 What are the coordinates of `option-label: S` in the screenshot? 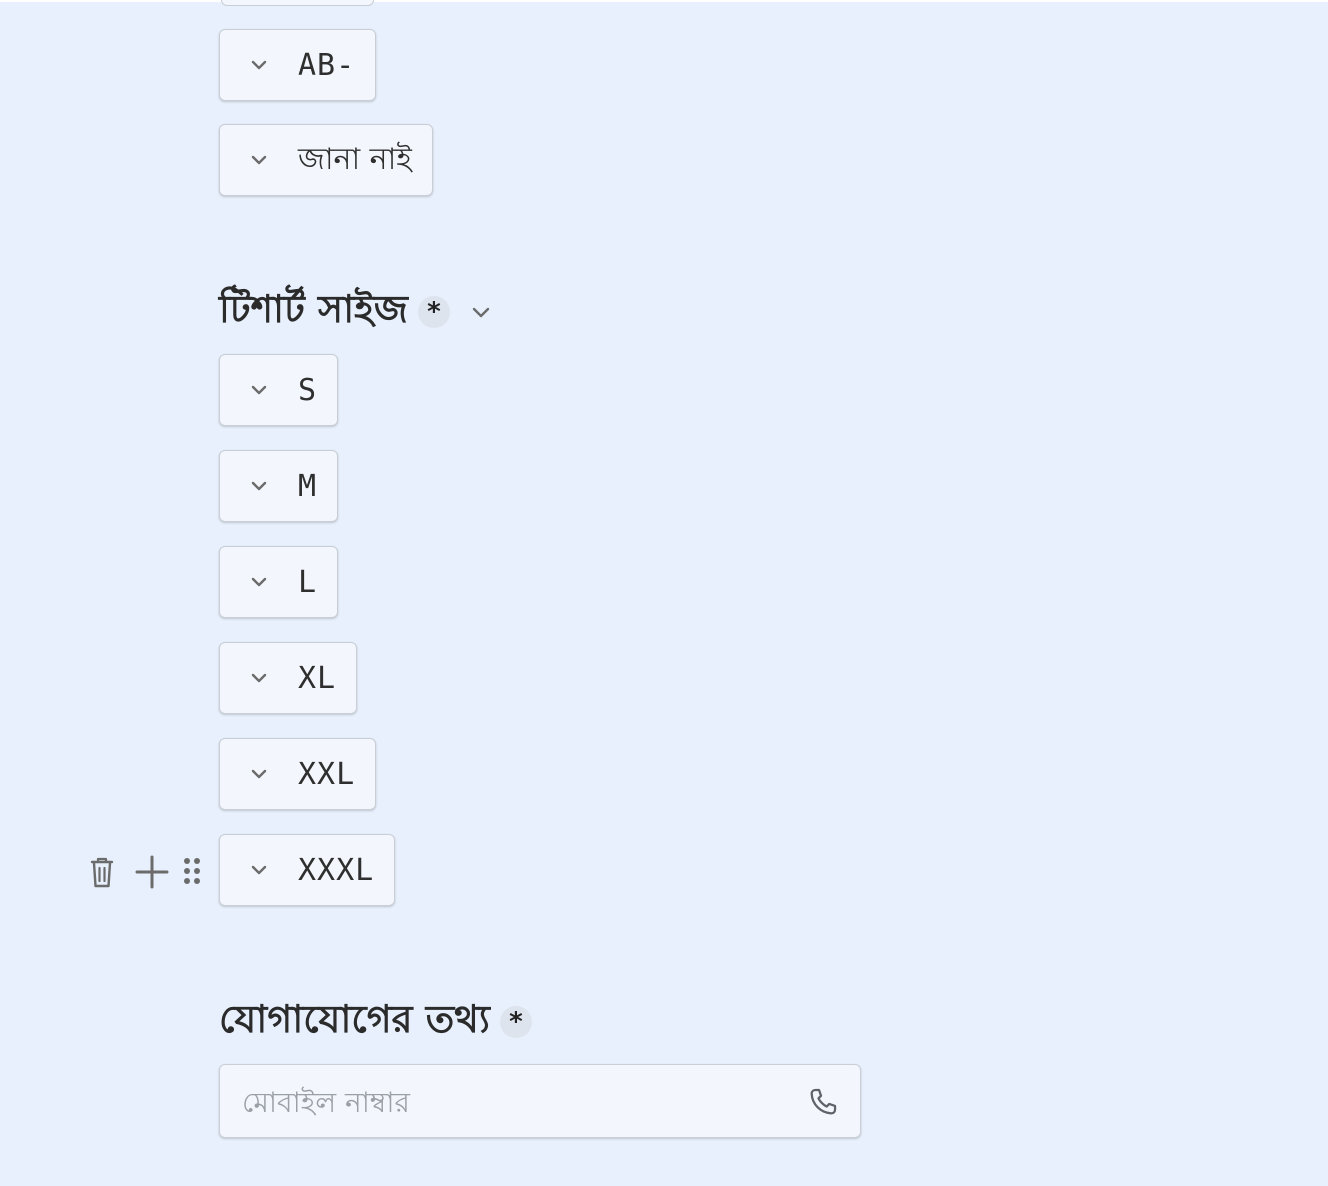 It's located at (308, 390).